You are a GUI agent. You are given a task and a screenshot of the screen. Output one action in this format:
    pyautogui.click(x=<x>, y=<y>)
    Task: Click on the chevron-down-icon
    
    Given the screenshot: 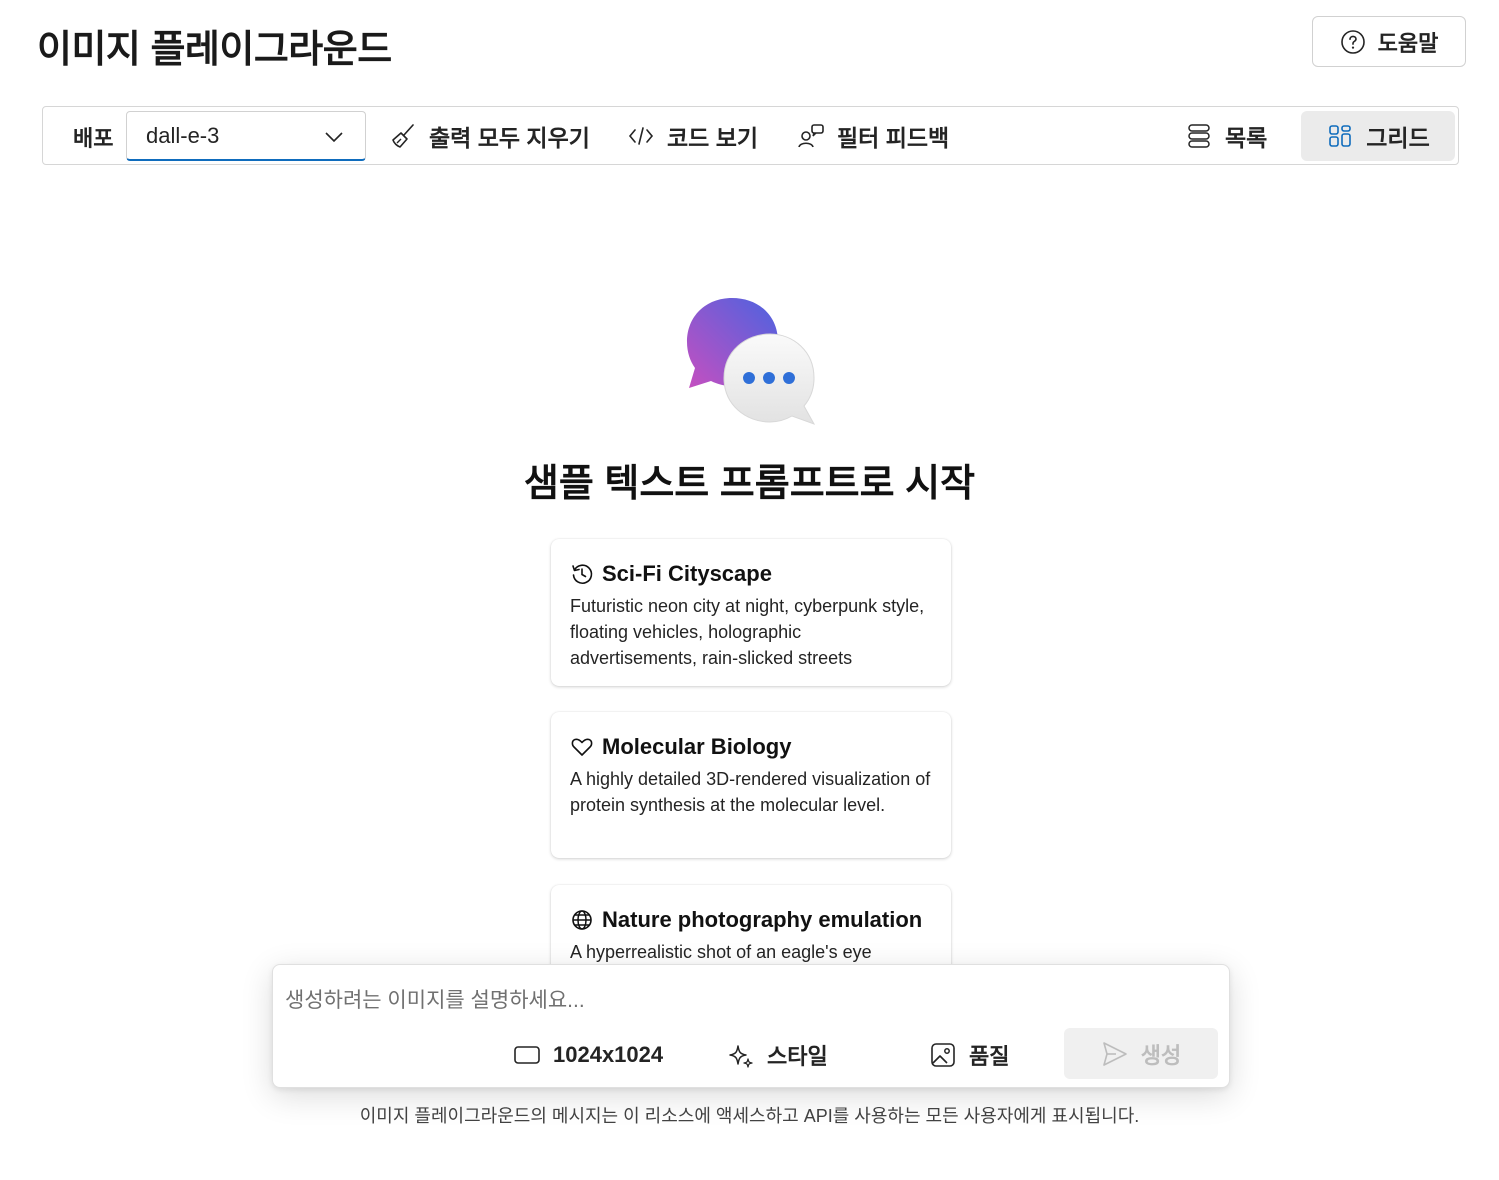 What is the action you would take?
    pyautogui.click(x=334, y=137)
    